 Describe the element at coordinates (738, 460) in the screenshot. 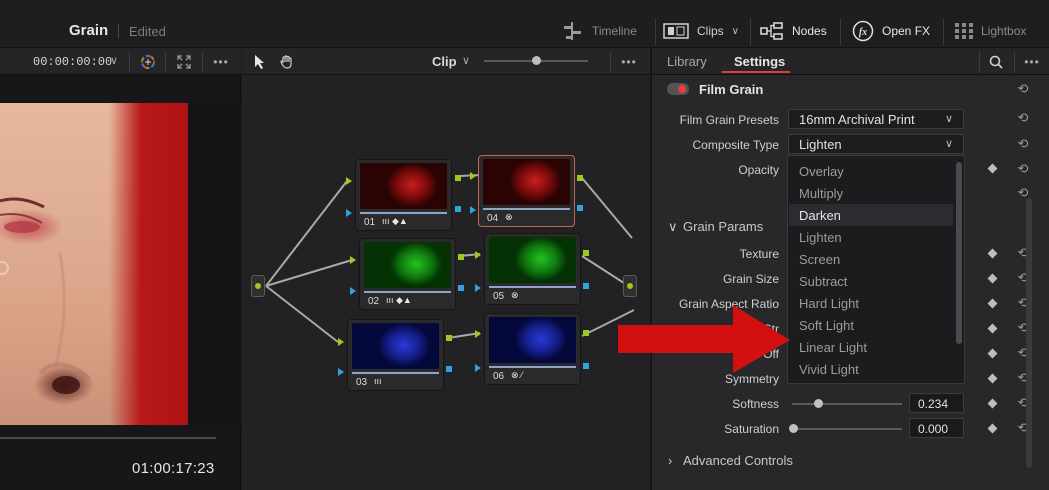

I see `advanced-controls-header: Advanced Controls` at that location.